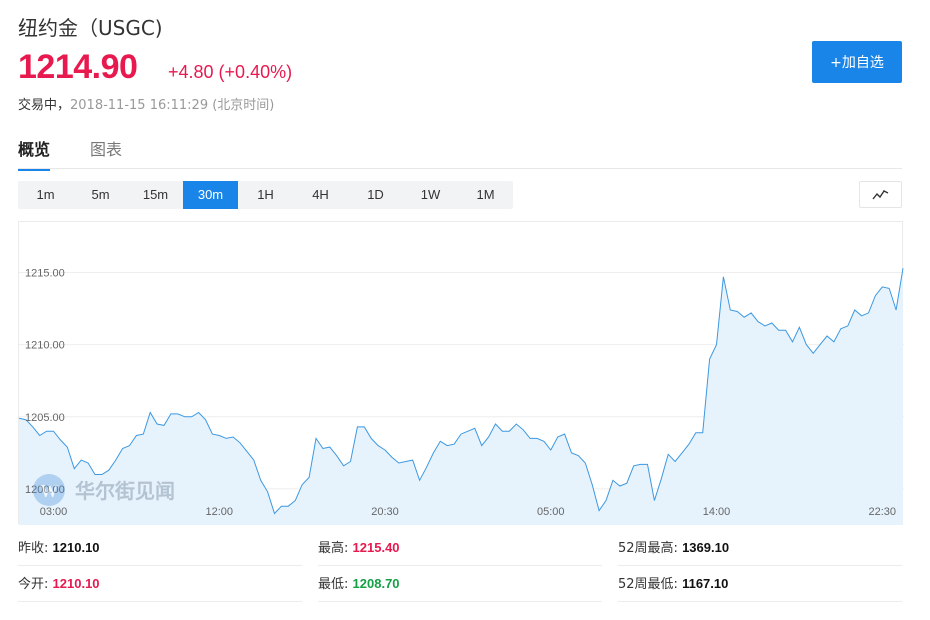  I want to click on interval-5m: 5m, so click(100, 195).